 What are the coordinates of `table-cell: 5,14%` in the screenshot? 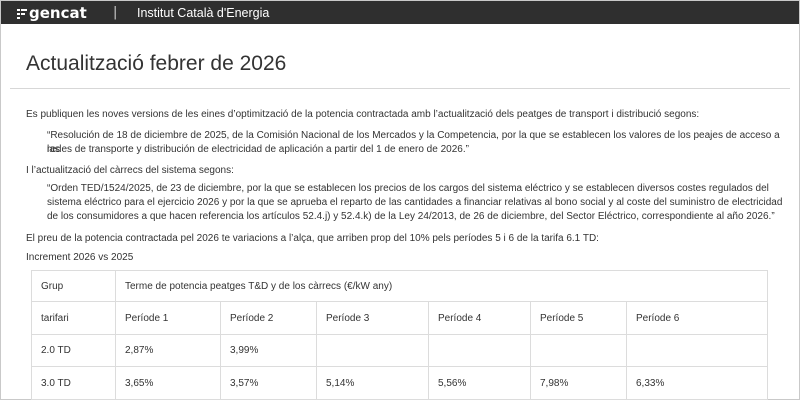 It's located at (372, 383).